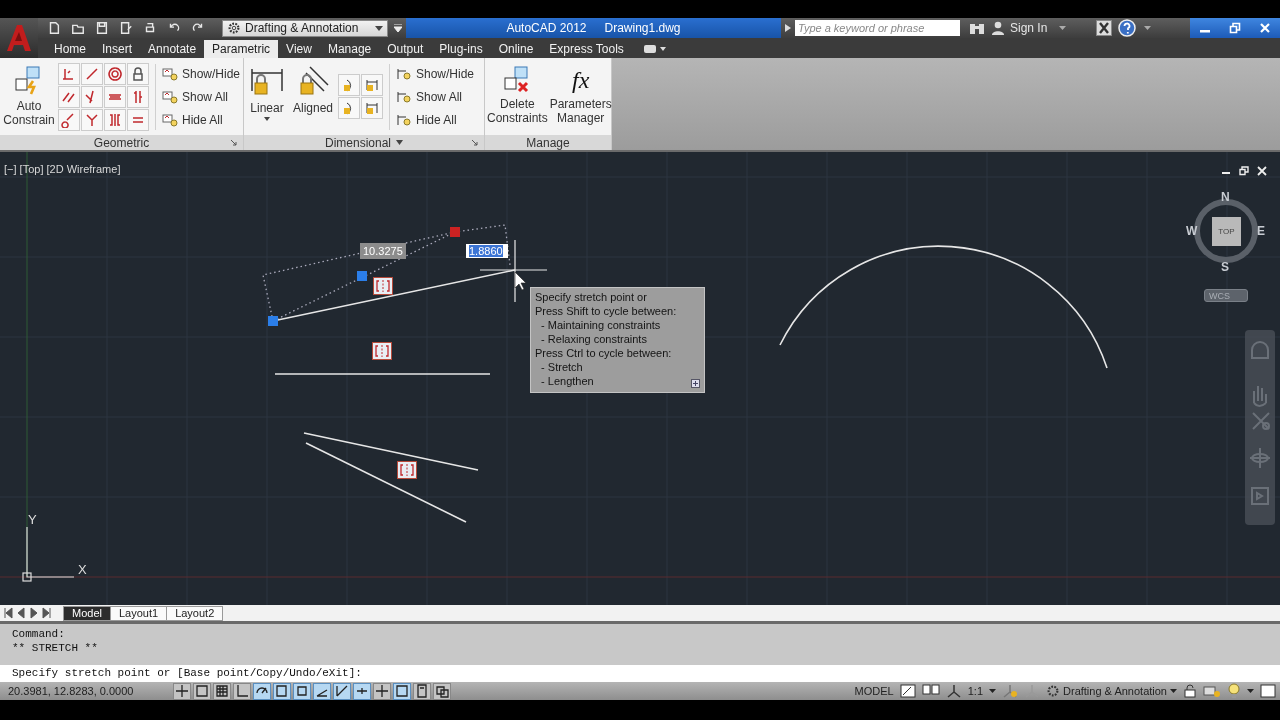 This screenshot has width=1280, height=720. Describe the element at coordinates (461, 49) in the screenshot. I see `ribbon-tab: Plug-ins` at that location.